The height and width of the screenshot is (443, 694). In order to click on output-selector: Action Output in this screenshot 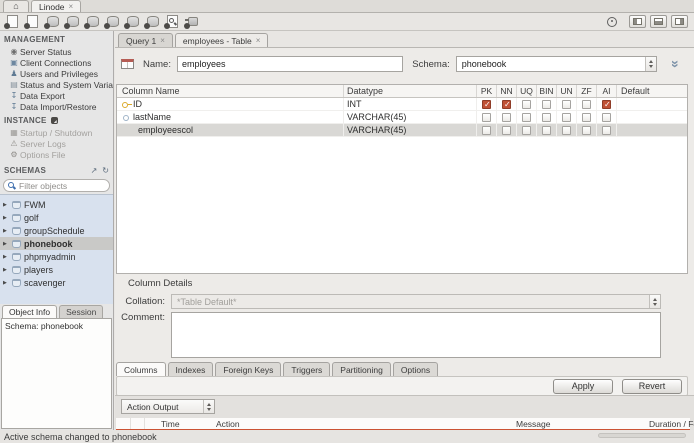, I will do `click(168, 406)`.